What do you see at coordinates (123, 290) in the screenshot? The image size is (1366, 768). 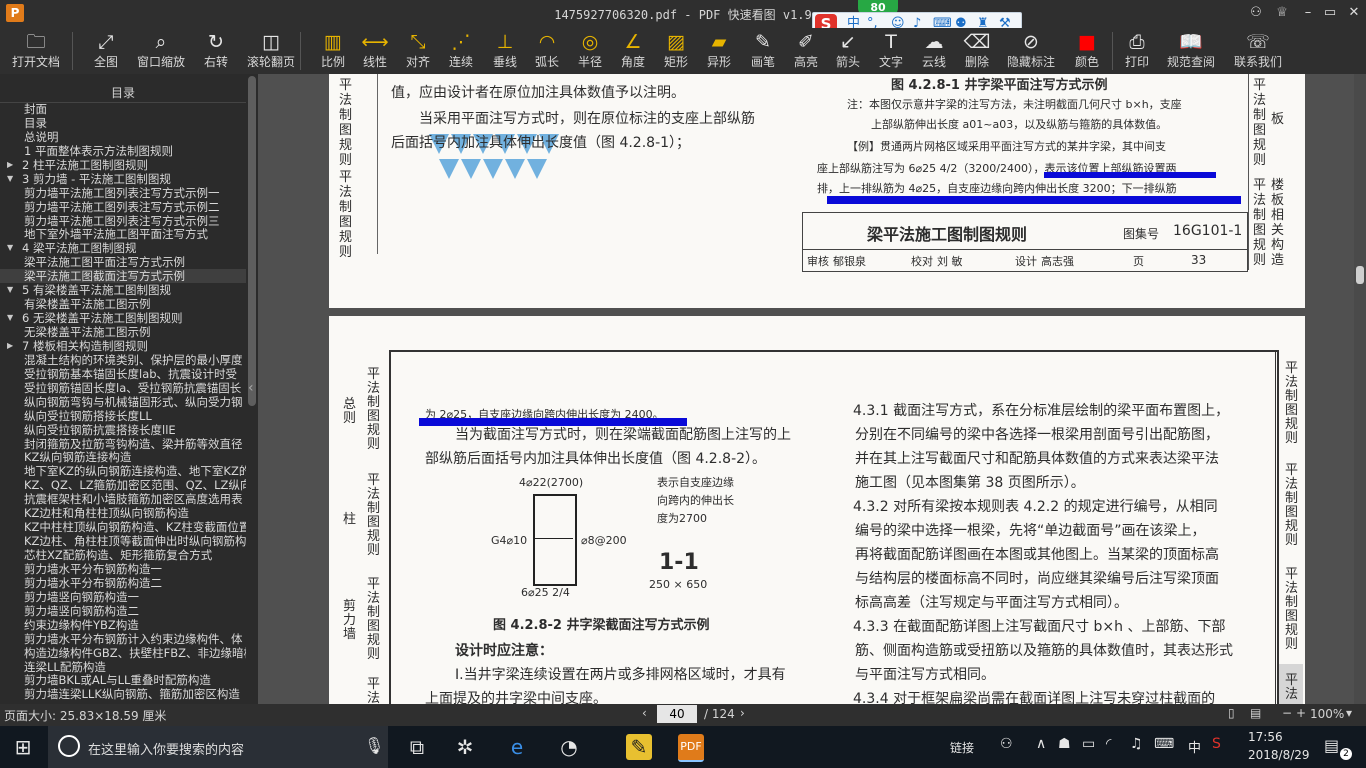 I see `toc-item: ▼ 5 有梁楼盖平法施工图制图规` at bounding box center [123, 290].